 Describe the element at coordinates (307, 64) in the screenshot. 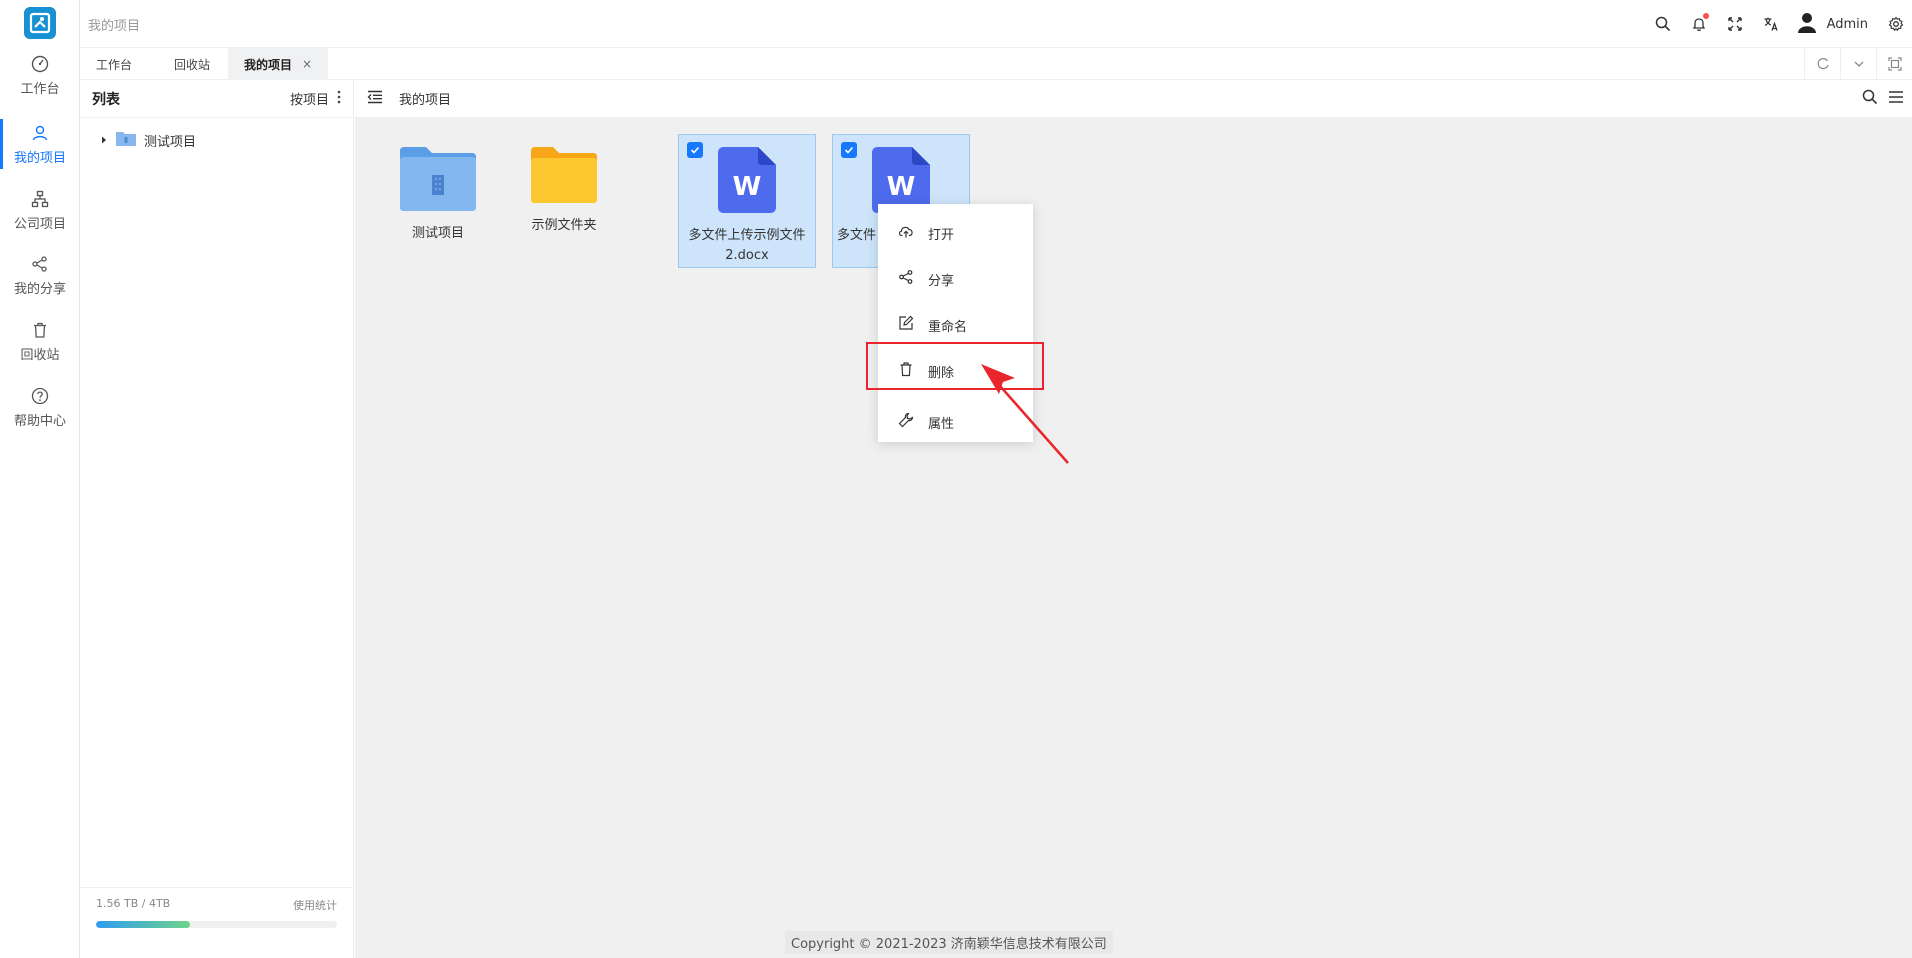

I see `tab-close-icon: ×` at that location.